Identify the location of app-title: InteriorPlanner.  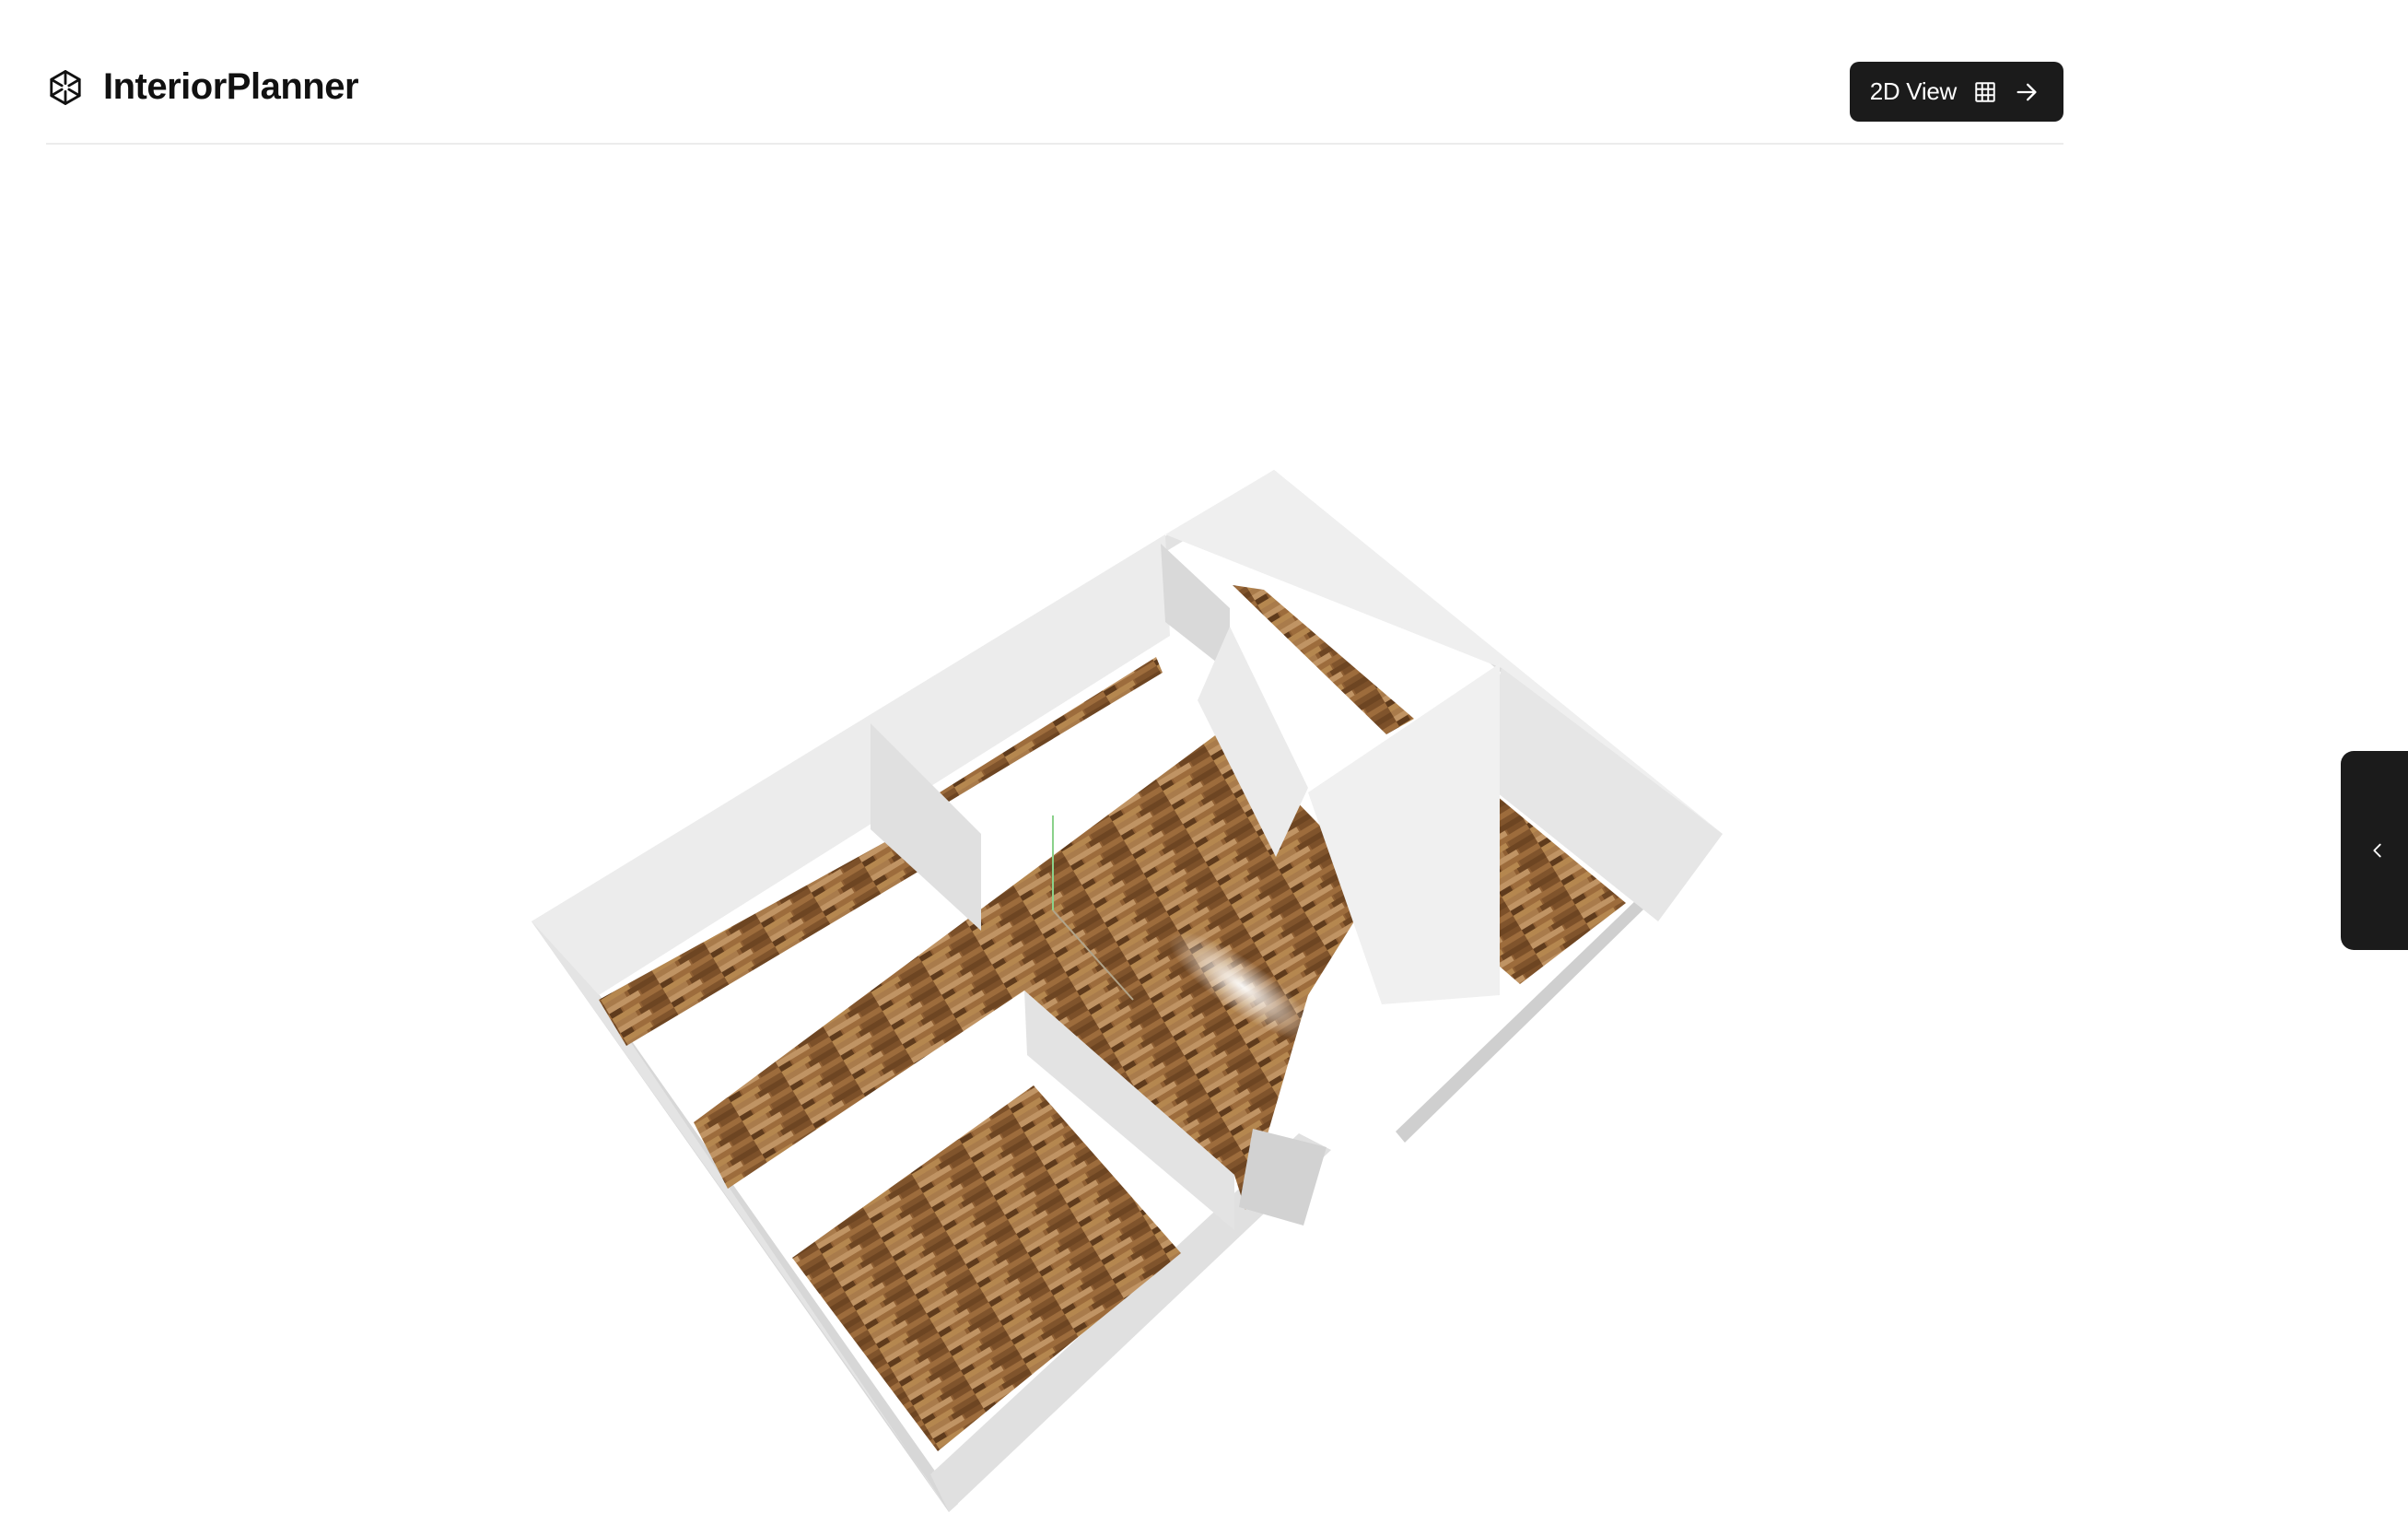
(231, 87).